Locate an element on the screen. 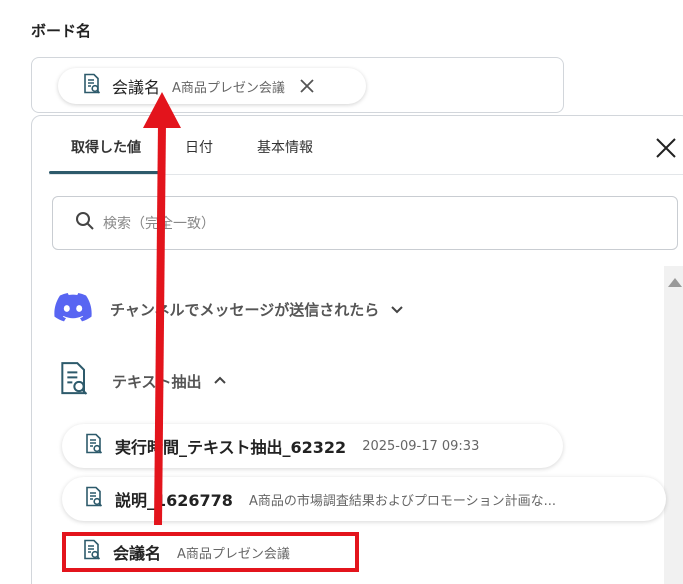  chip-name: 会議名 is located at coordinates (136, 87).